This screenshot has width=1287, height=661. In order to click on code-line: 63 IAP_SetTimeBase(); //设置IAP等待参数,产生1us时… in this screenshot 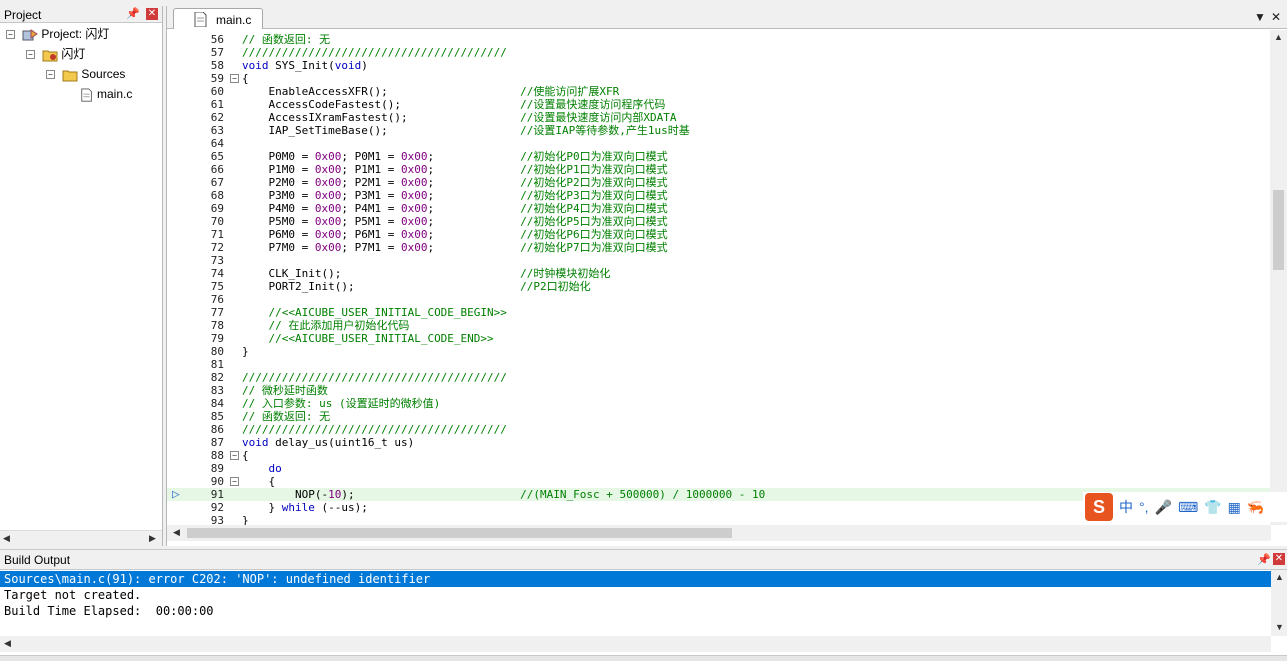, I will do `click(719, 130)`.